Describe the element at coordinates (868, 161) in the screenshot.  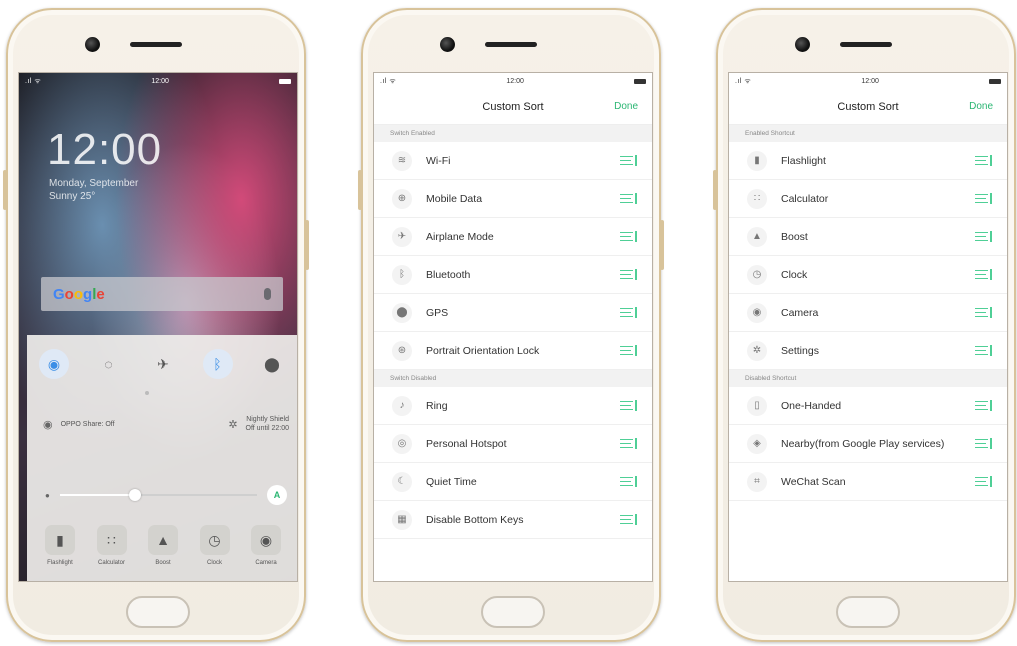
I see `list-item: ▮ Flashlight` at that location.